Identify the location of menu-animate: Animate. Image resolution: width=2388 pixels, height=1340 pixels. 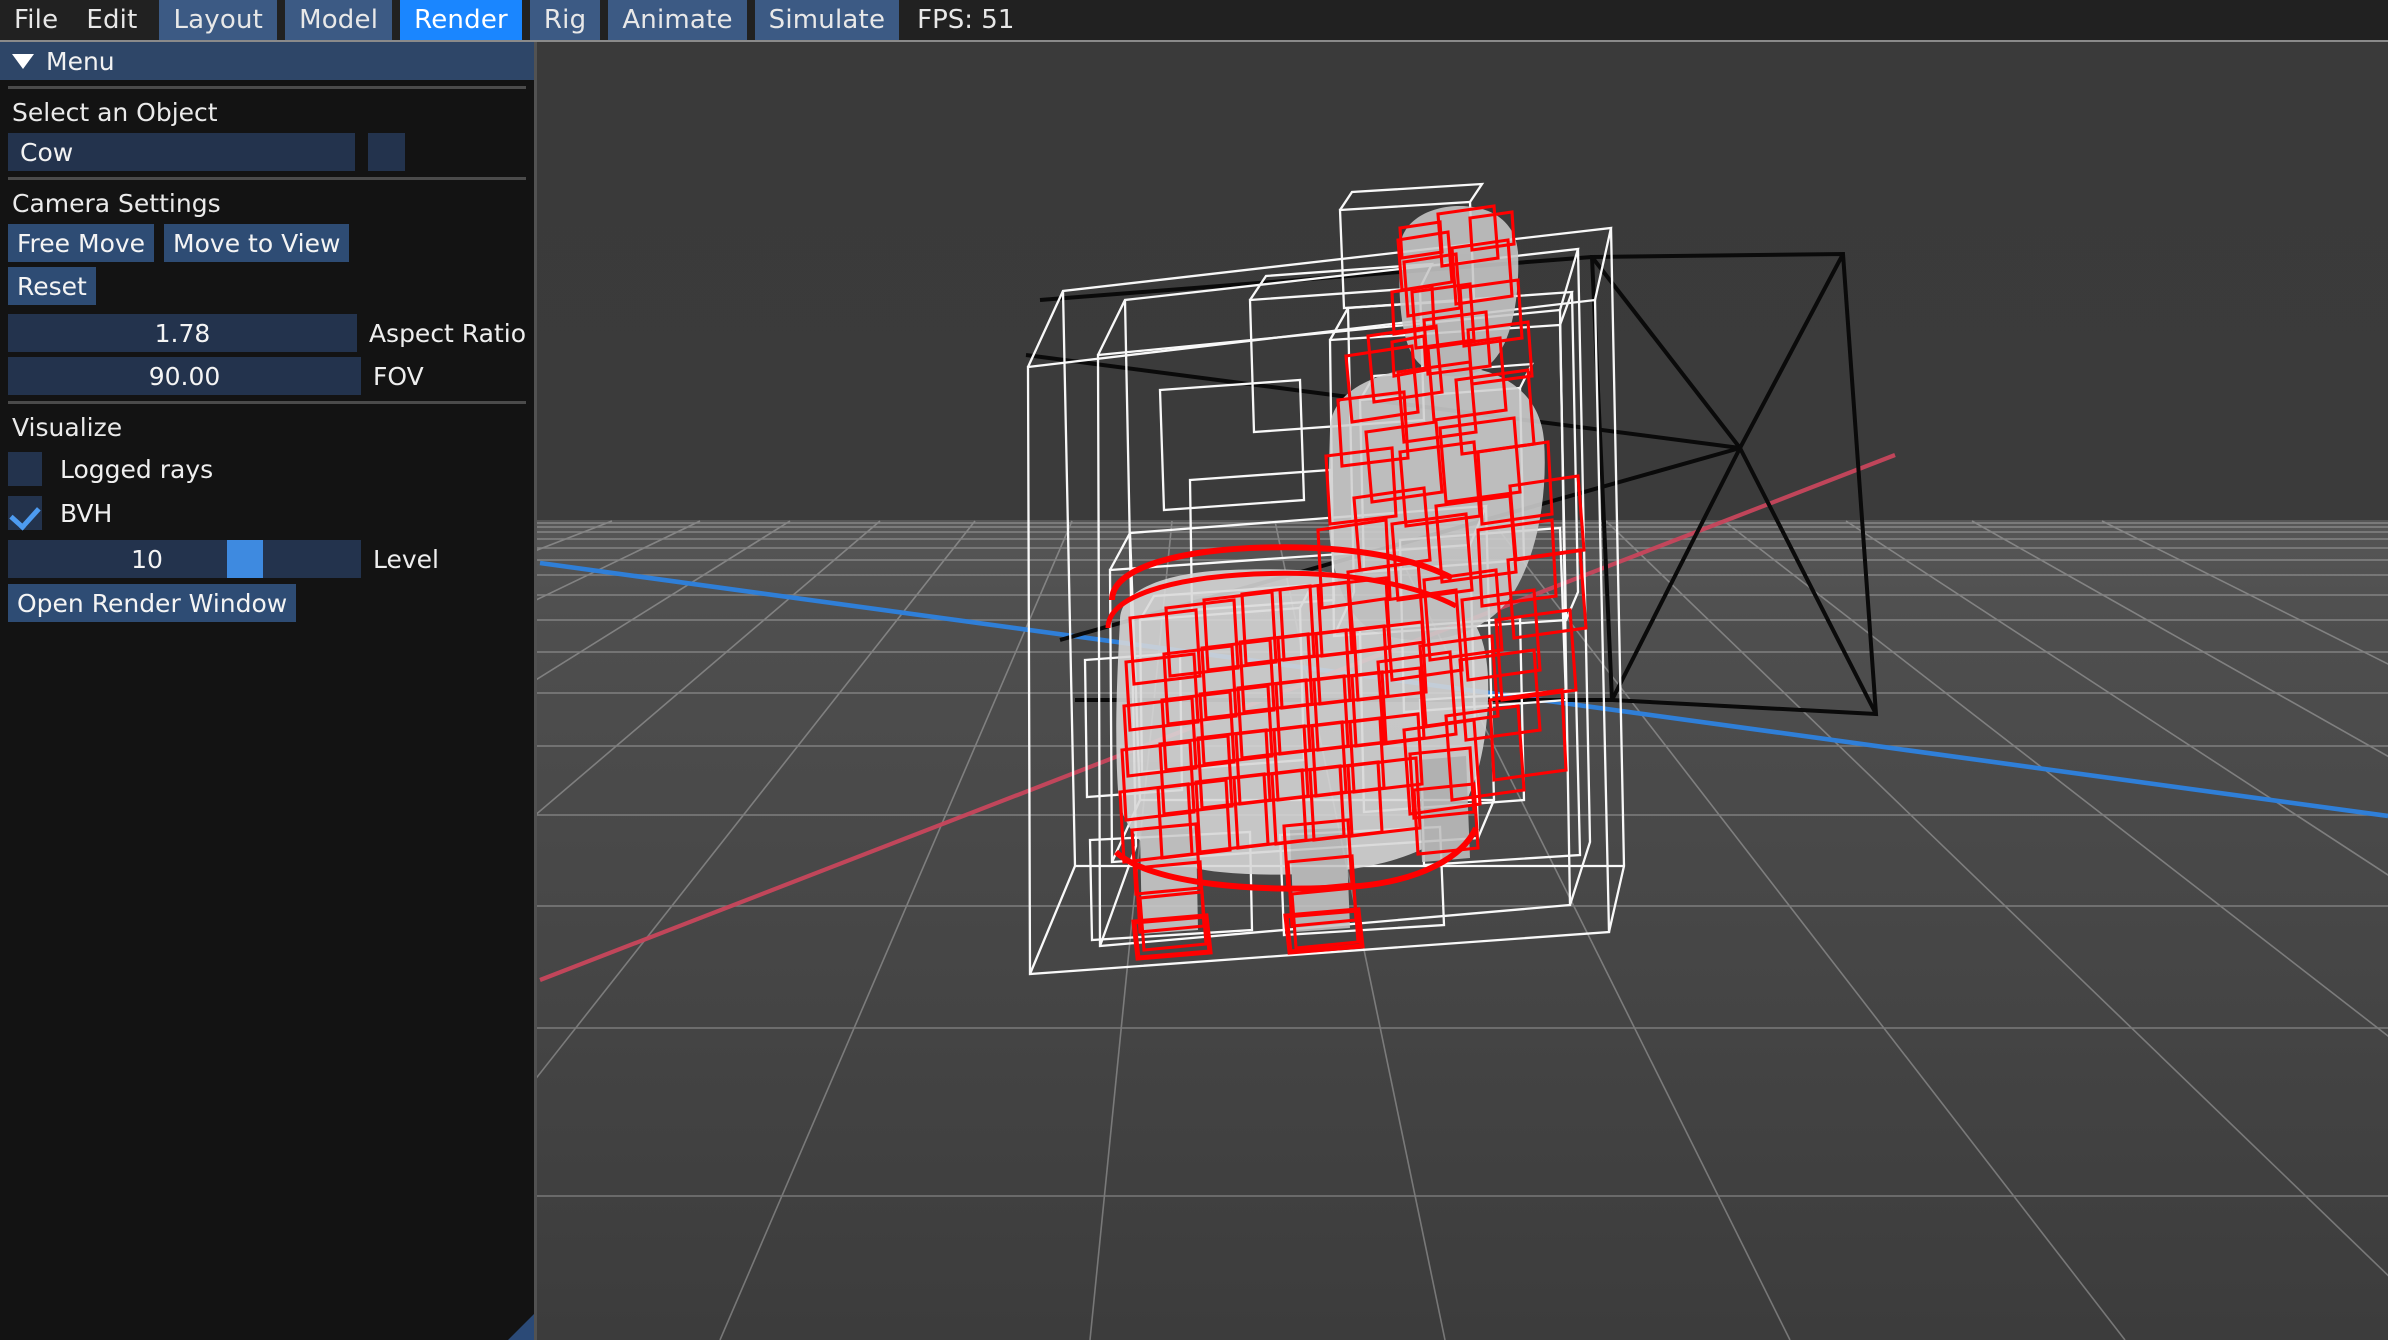
(677, 20).